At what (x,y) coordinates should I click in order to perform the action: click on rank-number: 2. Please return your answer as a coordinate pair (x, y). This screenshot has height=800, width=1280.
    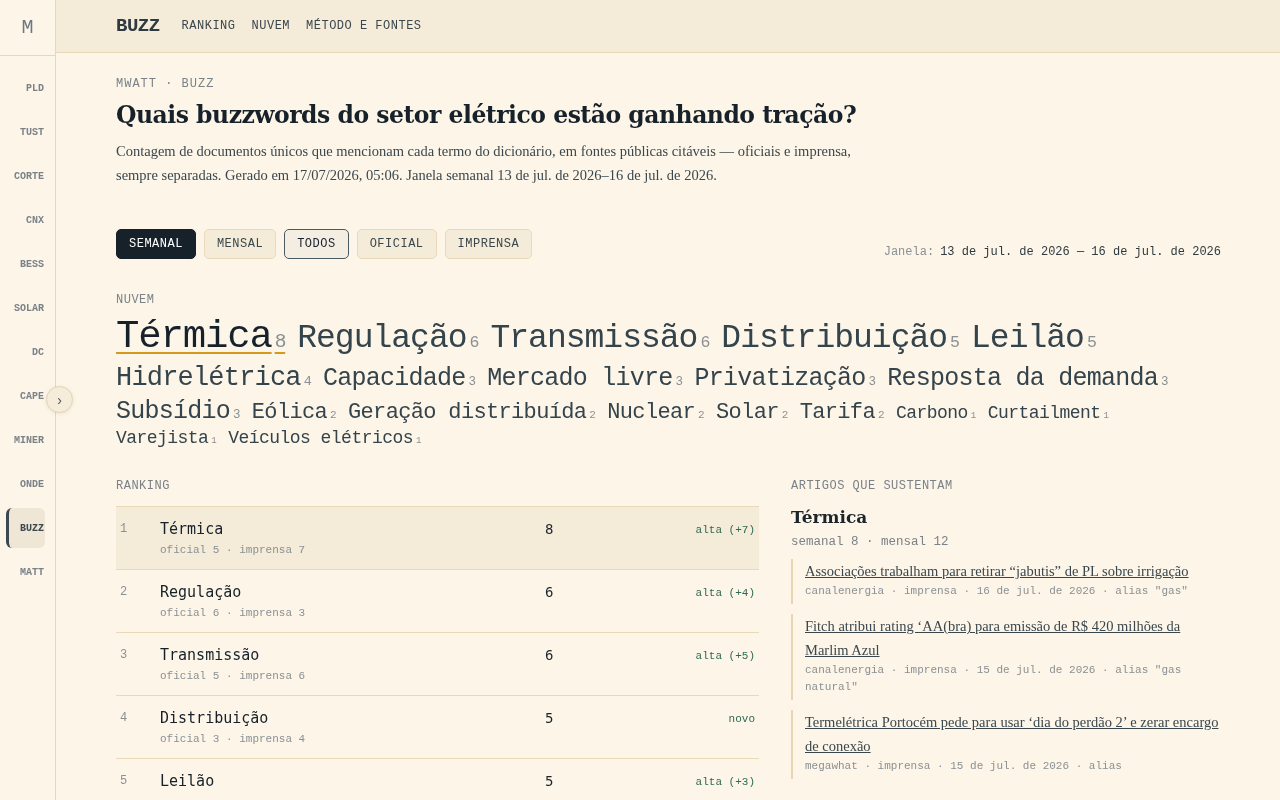
    Looking at the image, I should click on (124, 592).